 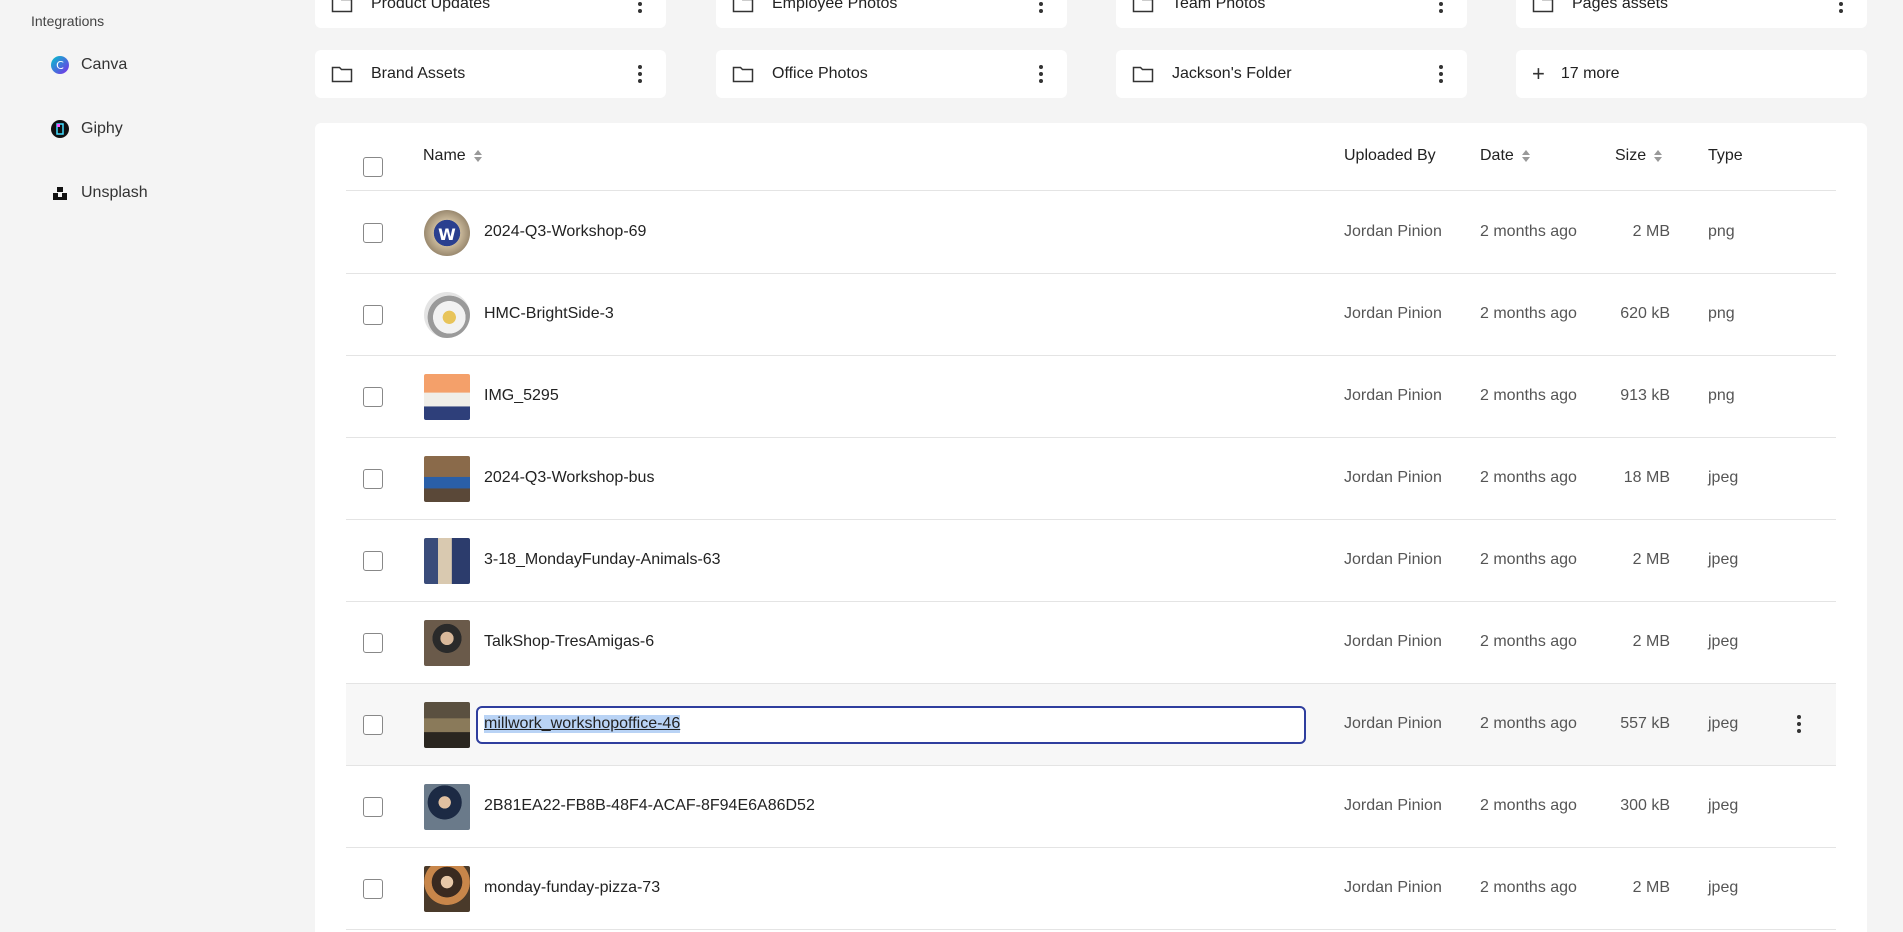 I want to click on sidebar-item-canva: C Canva, so click(x=89, y=65).